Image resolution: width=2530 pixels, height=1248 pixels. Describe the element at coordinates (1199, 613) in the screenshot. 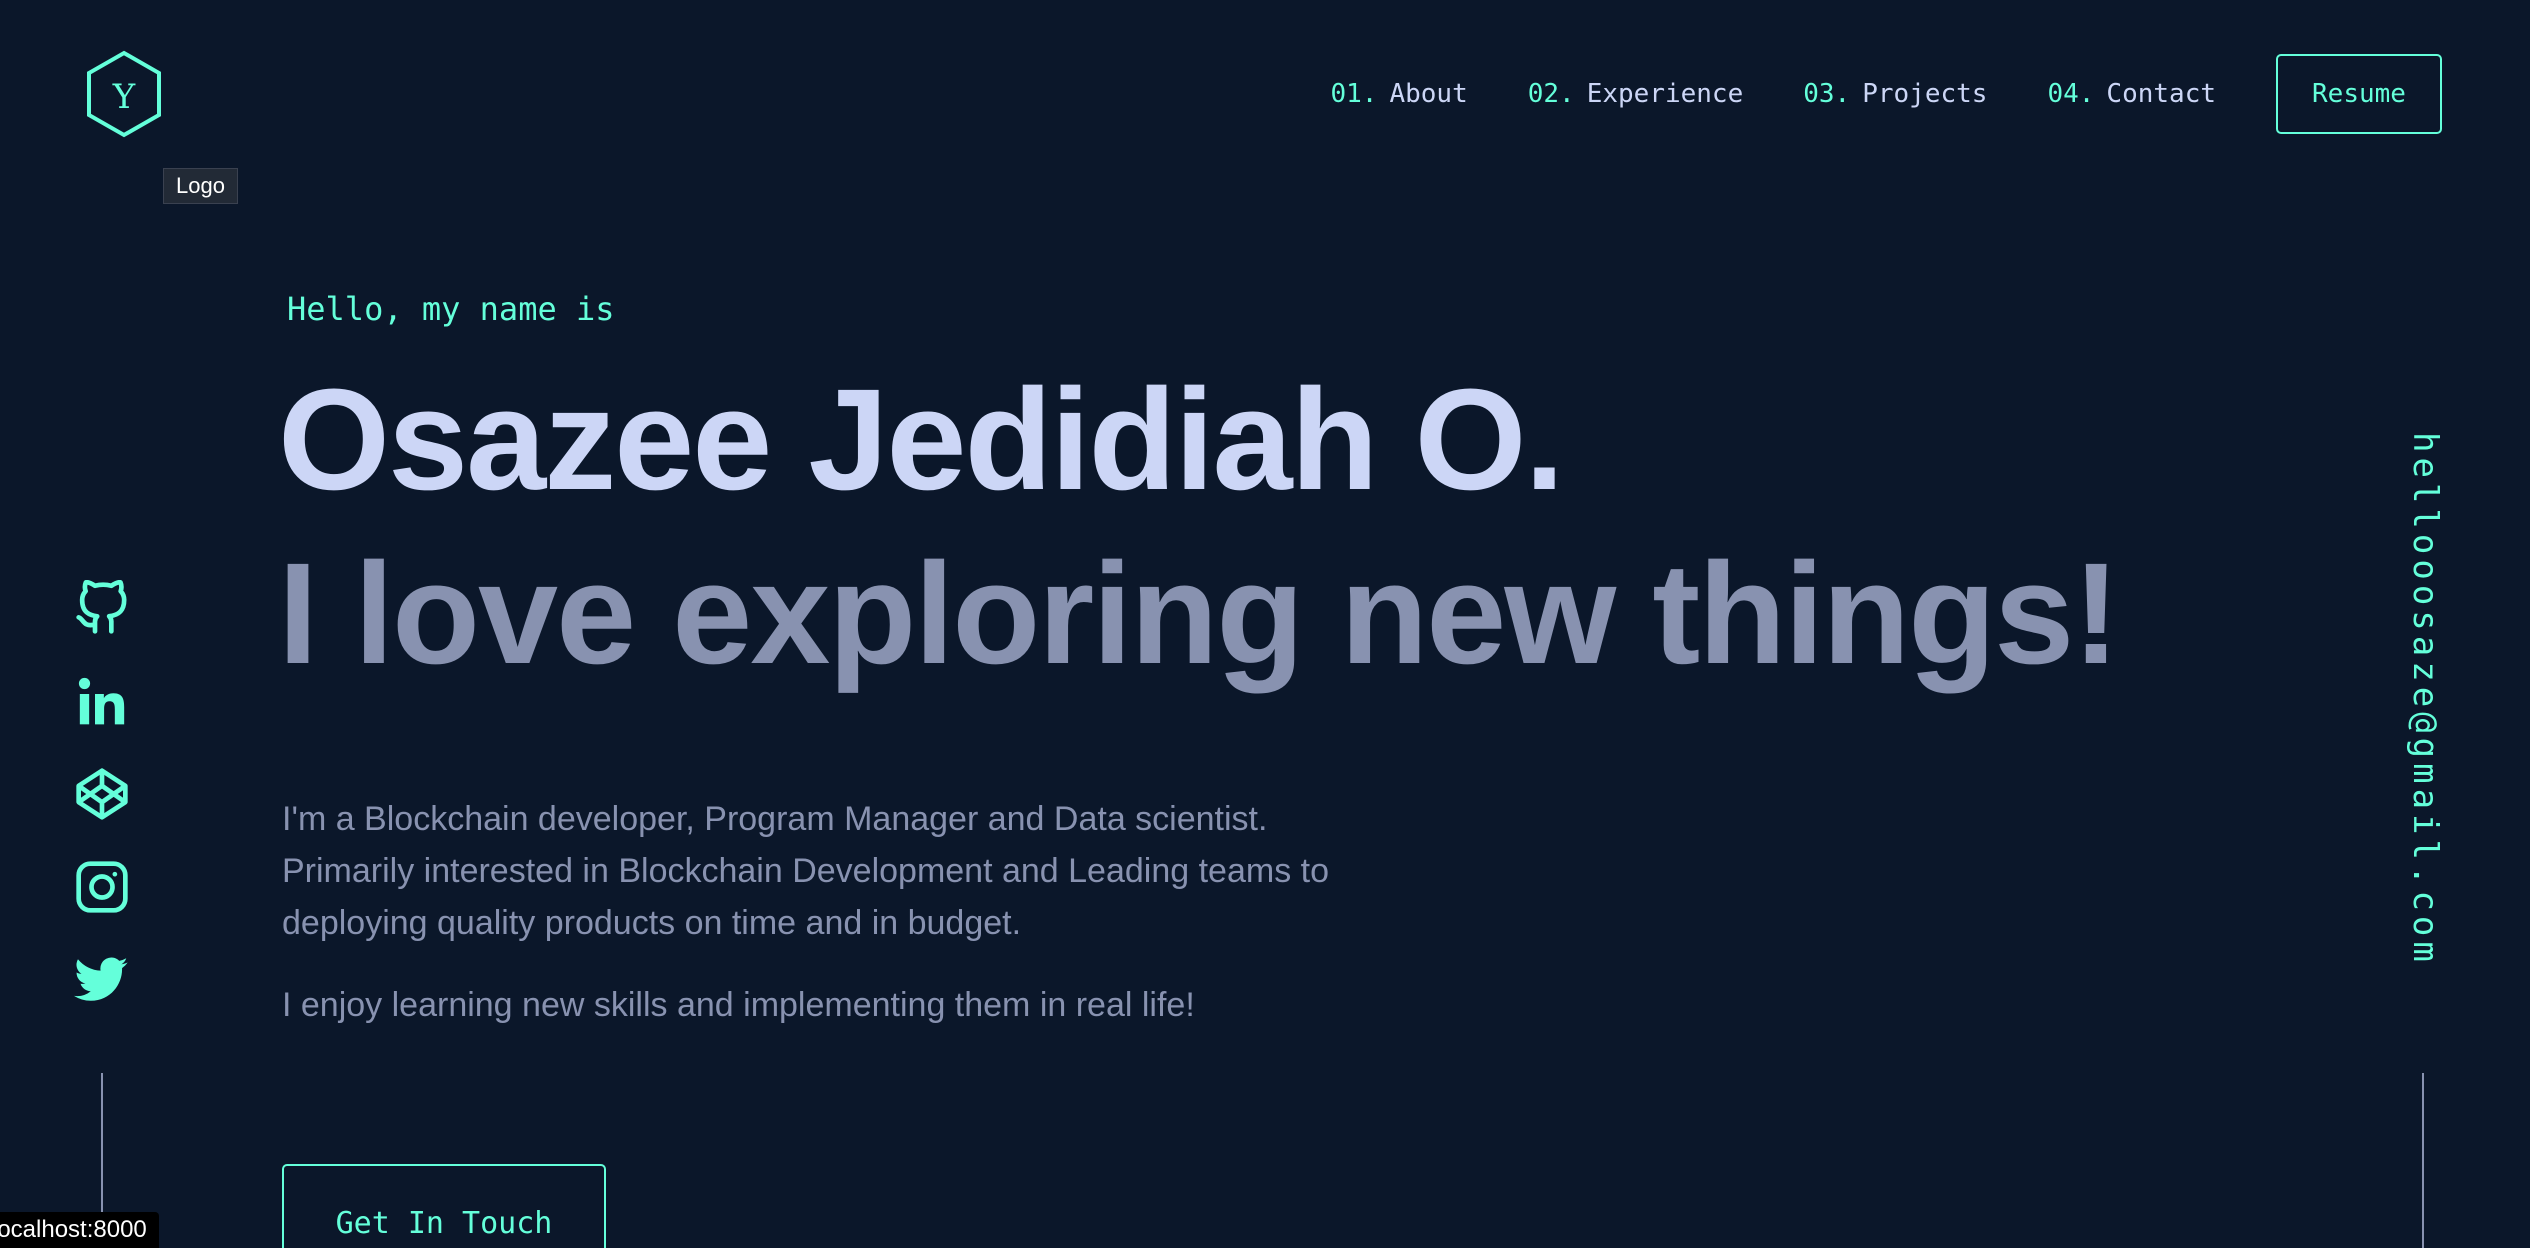

I see `hero-tagline: I love exploring new things!` at that location.